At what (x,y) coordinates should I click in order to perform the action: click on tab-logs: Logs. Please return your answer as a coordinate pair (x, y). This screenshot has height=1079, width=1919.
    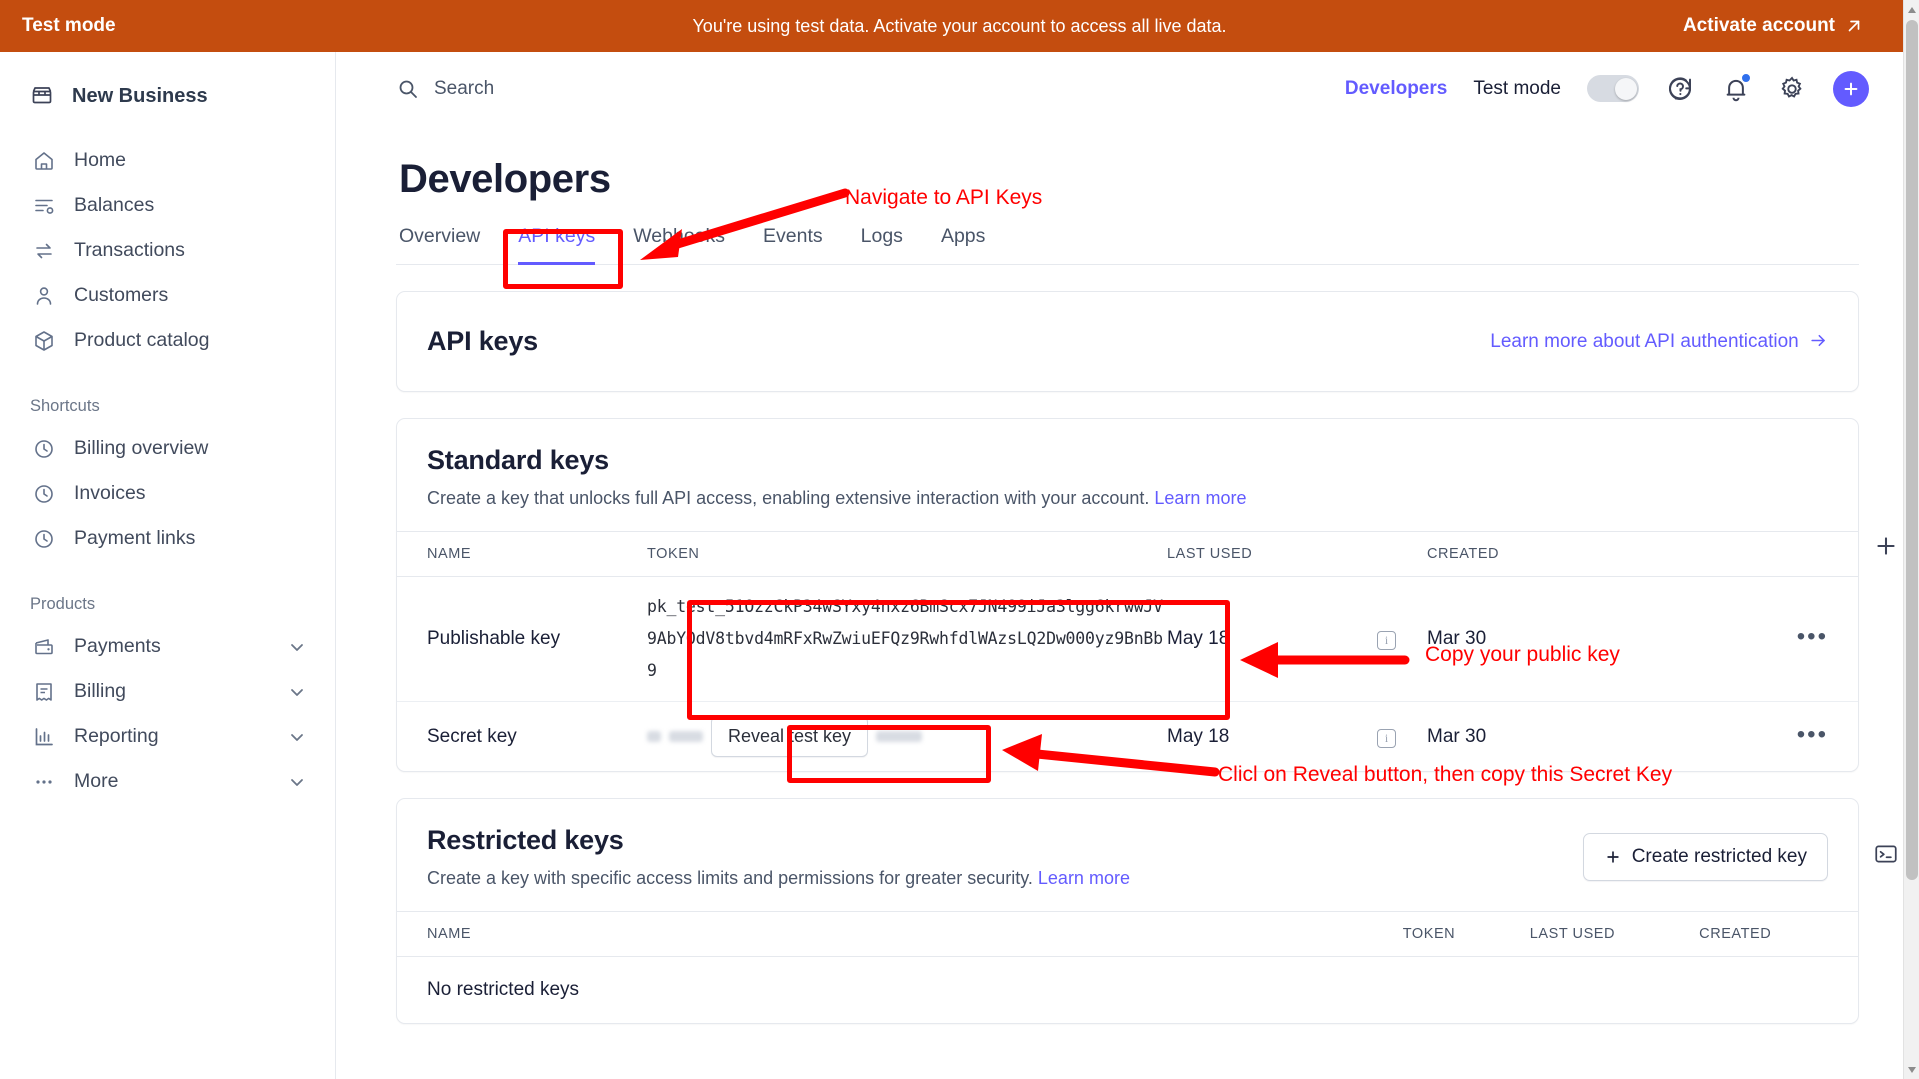
    Looking at the image, I should click on (882, 245).